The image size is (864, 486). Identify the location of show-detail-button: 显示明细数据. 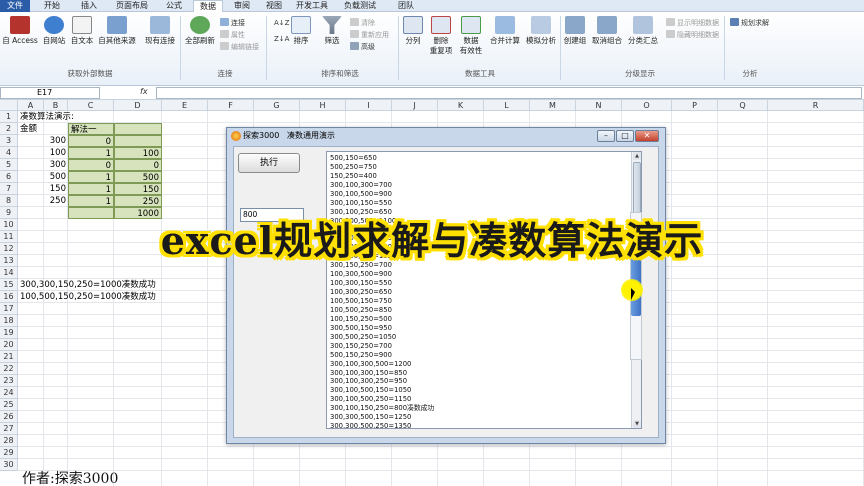
(692, 23).